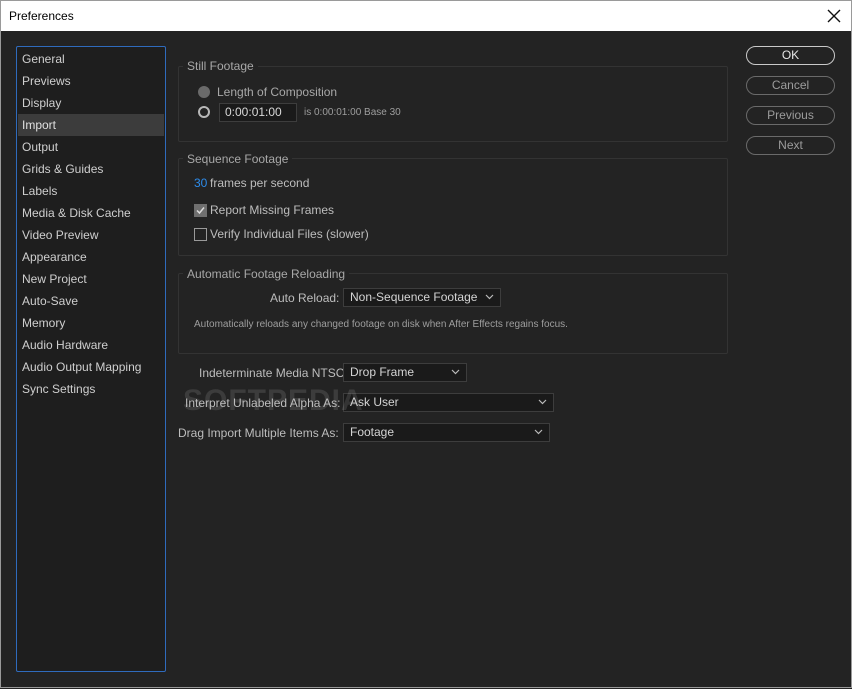  I want to click on cancel-button: Cancel, so click(790, 85).